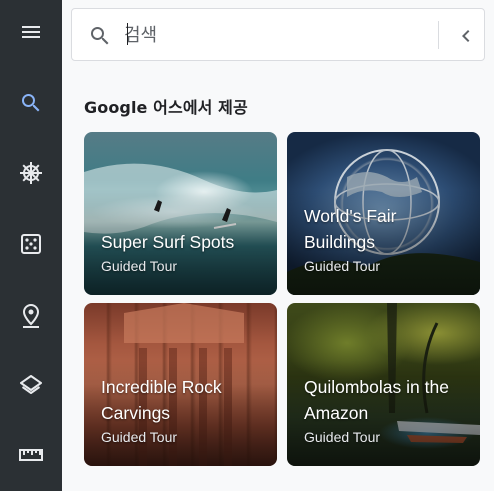 Image resolution: width=494 pixels, height=491 pixels. I want to click on search-box, so click(278, 34).